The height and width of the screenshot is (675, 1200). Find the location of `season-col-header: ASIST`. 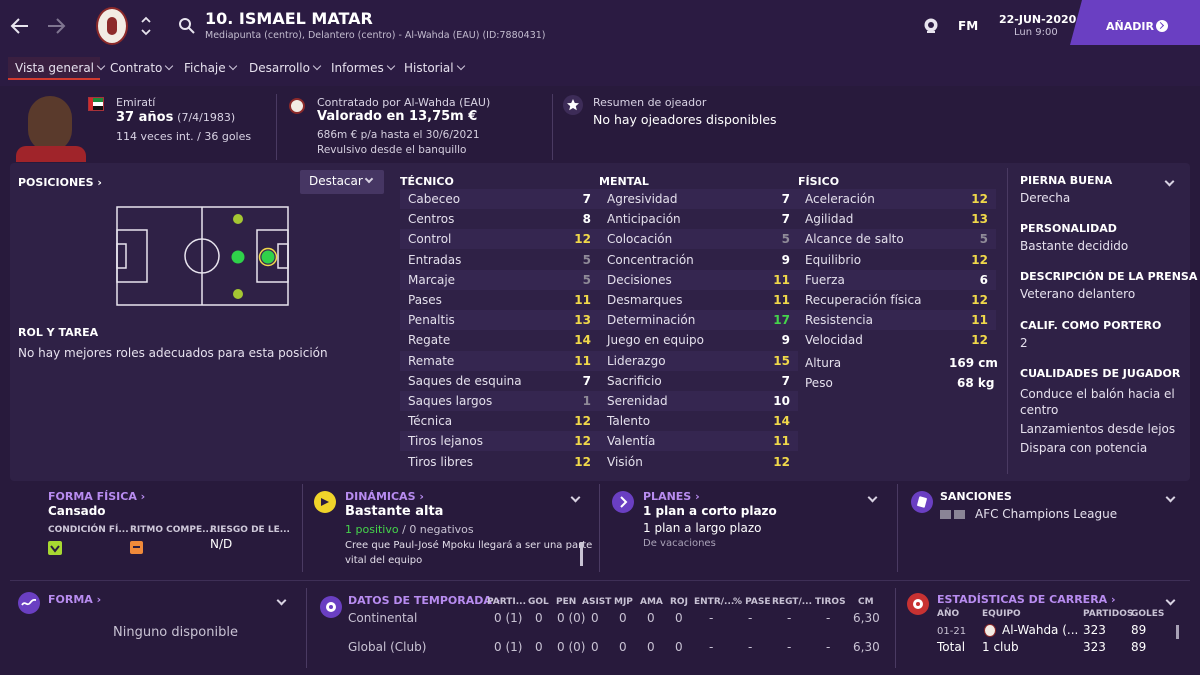

season-col-header: ASIST is located at coordinates (596, 602).